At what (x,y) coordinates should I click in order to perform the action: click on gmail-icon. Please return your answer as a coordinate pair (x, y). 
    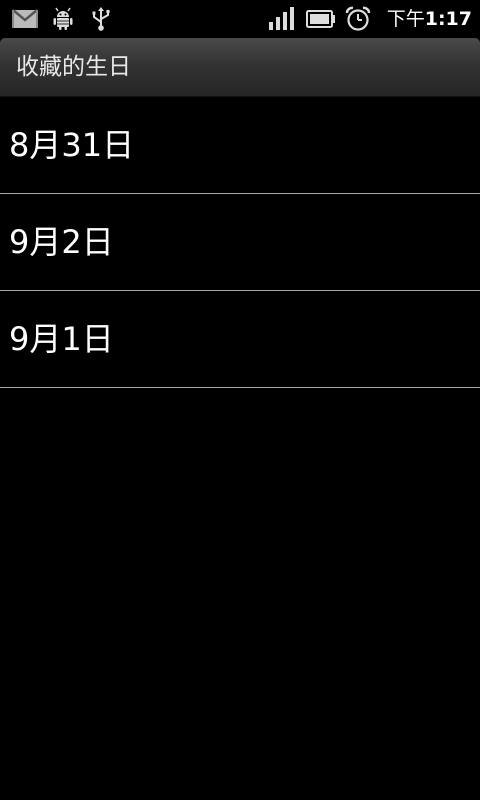
    Looking at the image, I should click on (25, 19).